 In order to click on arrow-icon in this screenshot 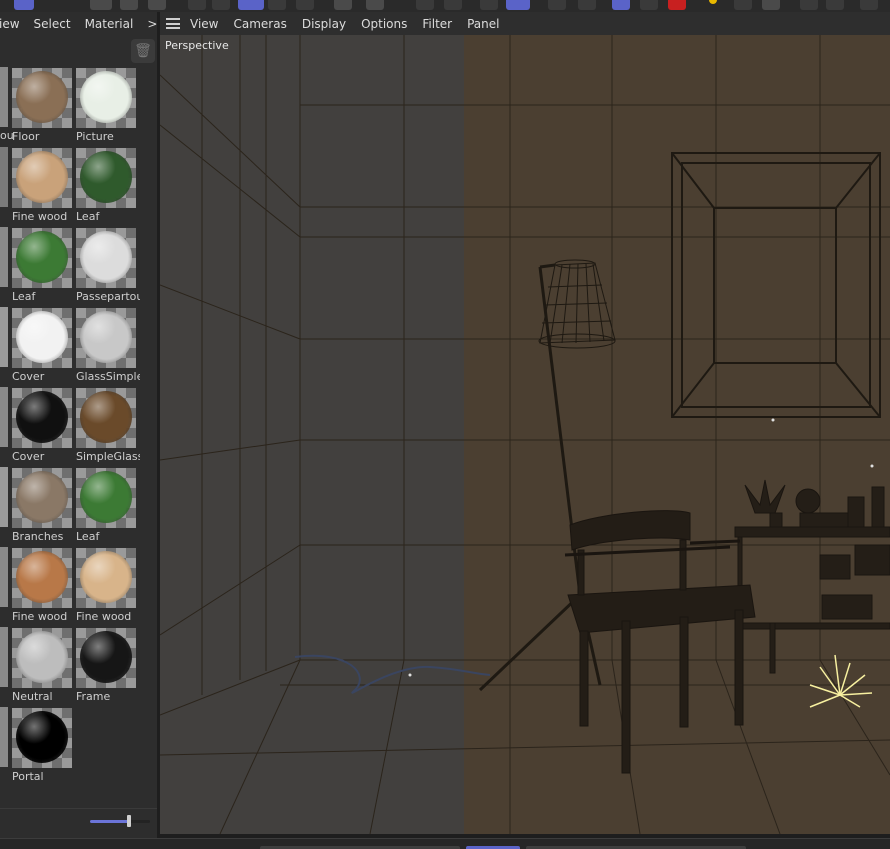, I will do `click(621, 5)`.